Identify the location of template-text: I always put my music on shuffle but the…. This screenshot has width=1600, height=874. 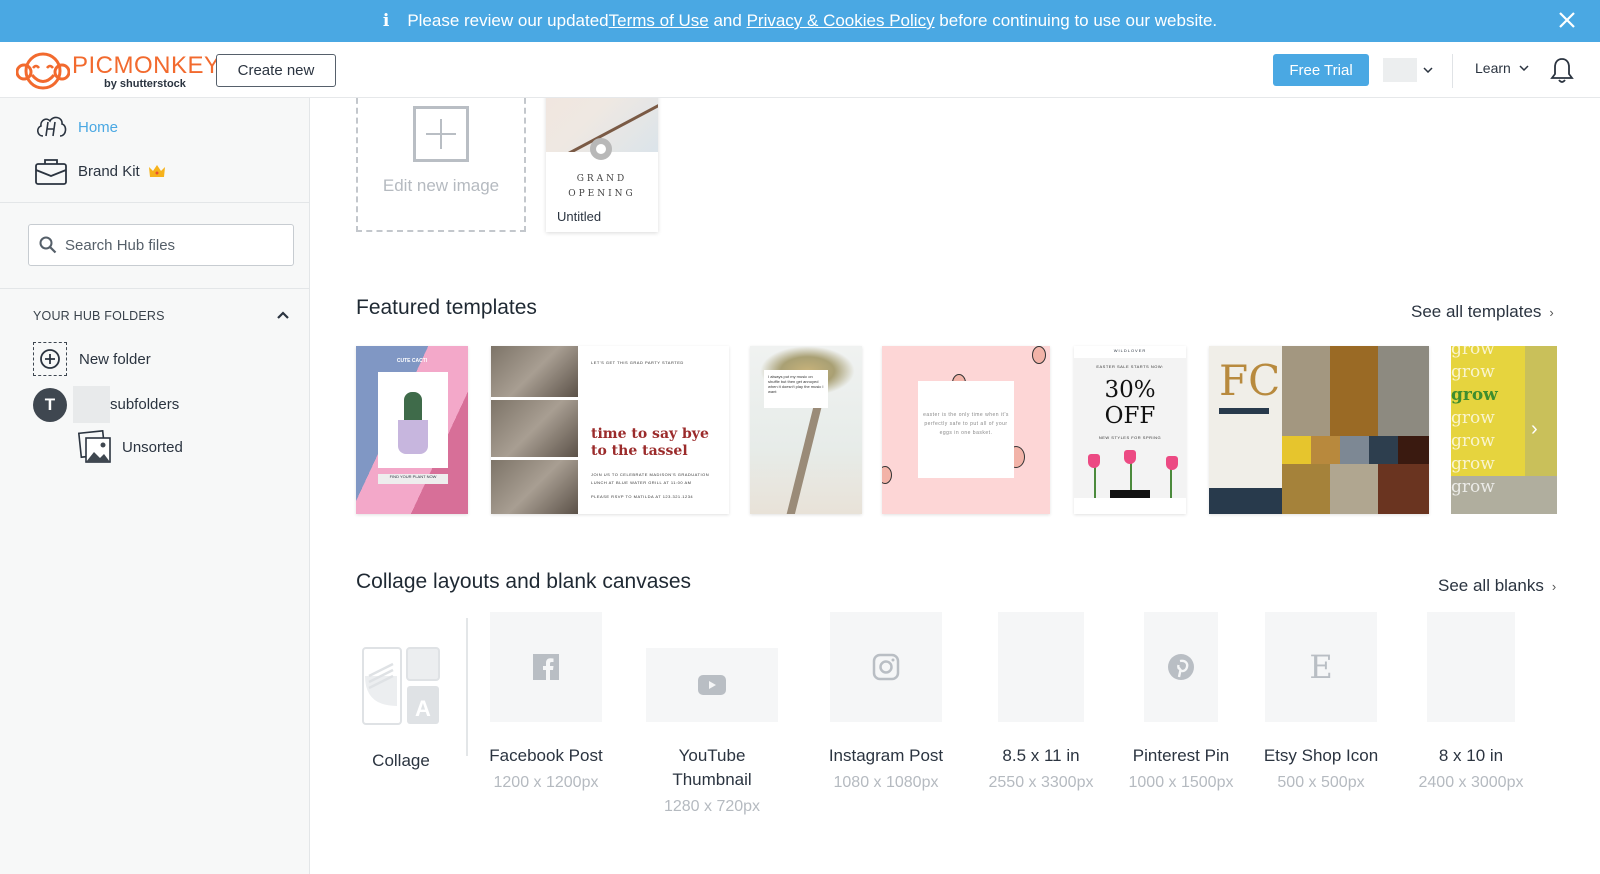
(796, 389).